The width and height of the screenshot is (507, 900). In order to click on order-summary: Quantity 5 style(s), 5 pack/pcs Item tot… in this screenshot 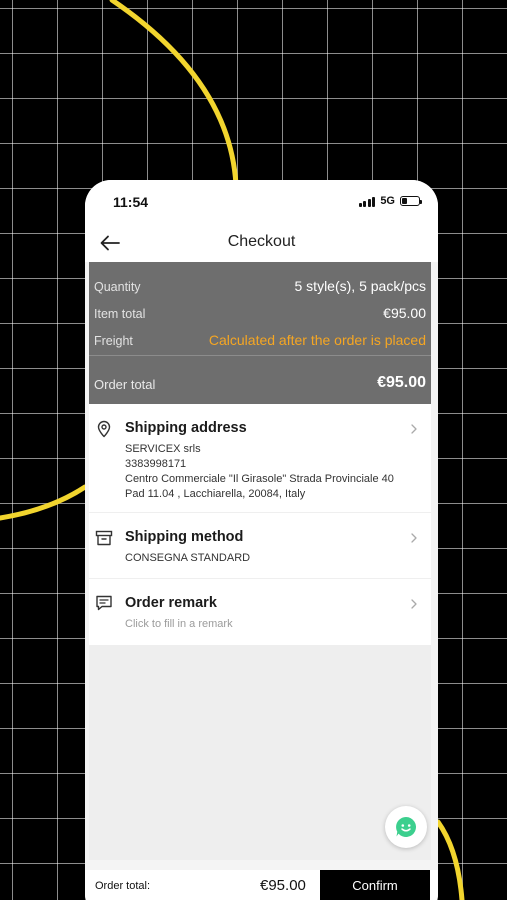, I will do `click(260, 333)`.